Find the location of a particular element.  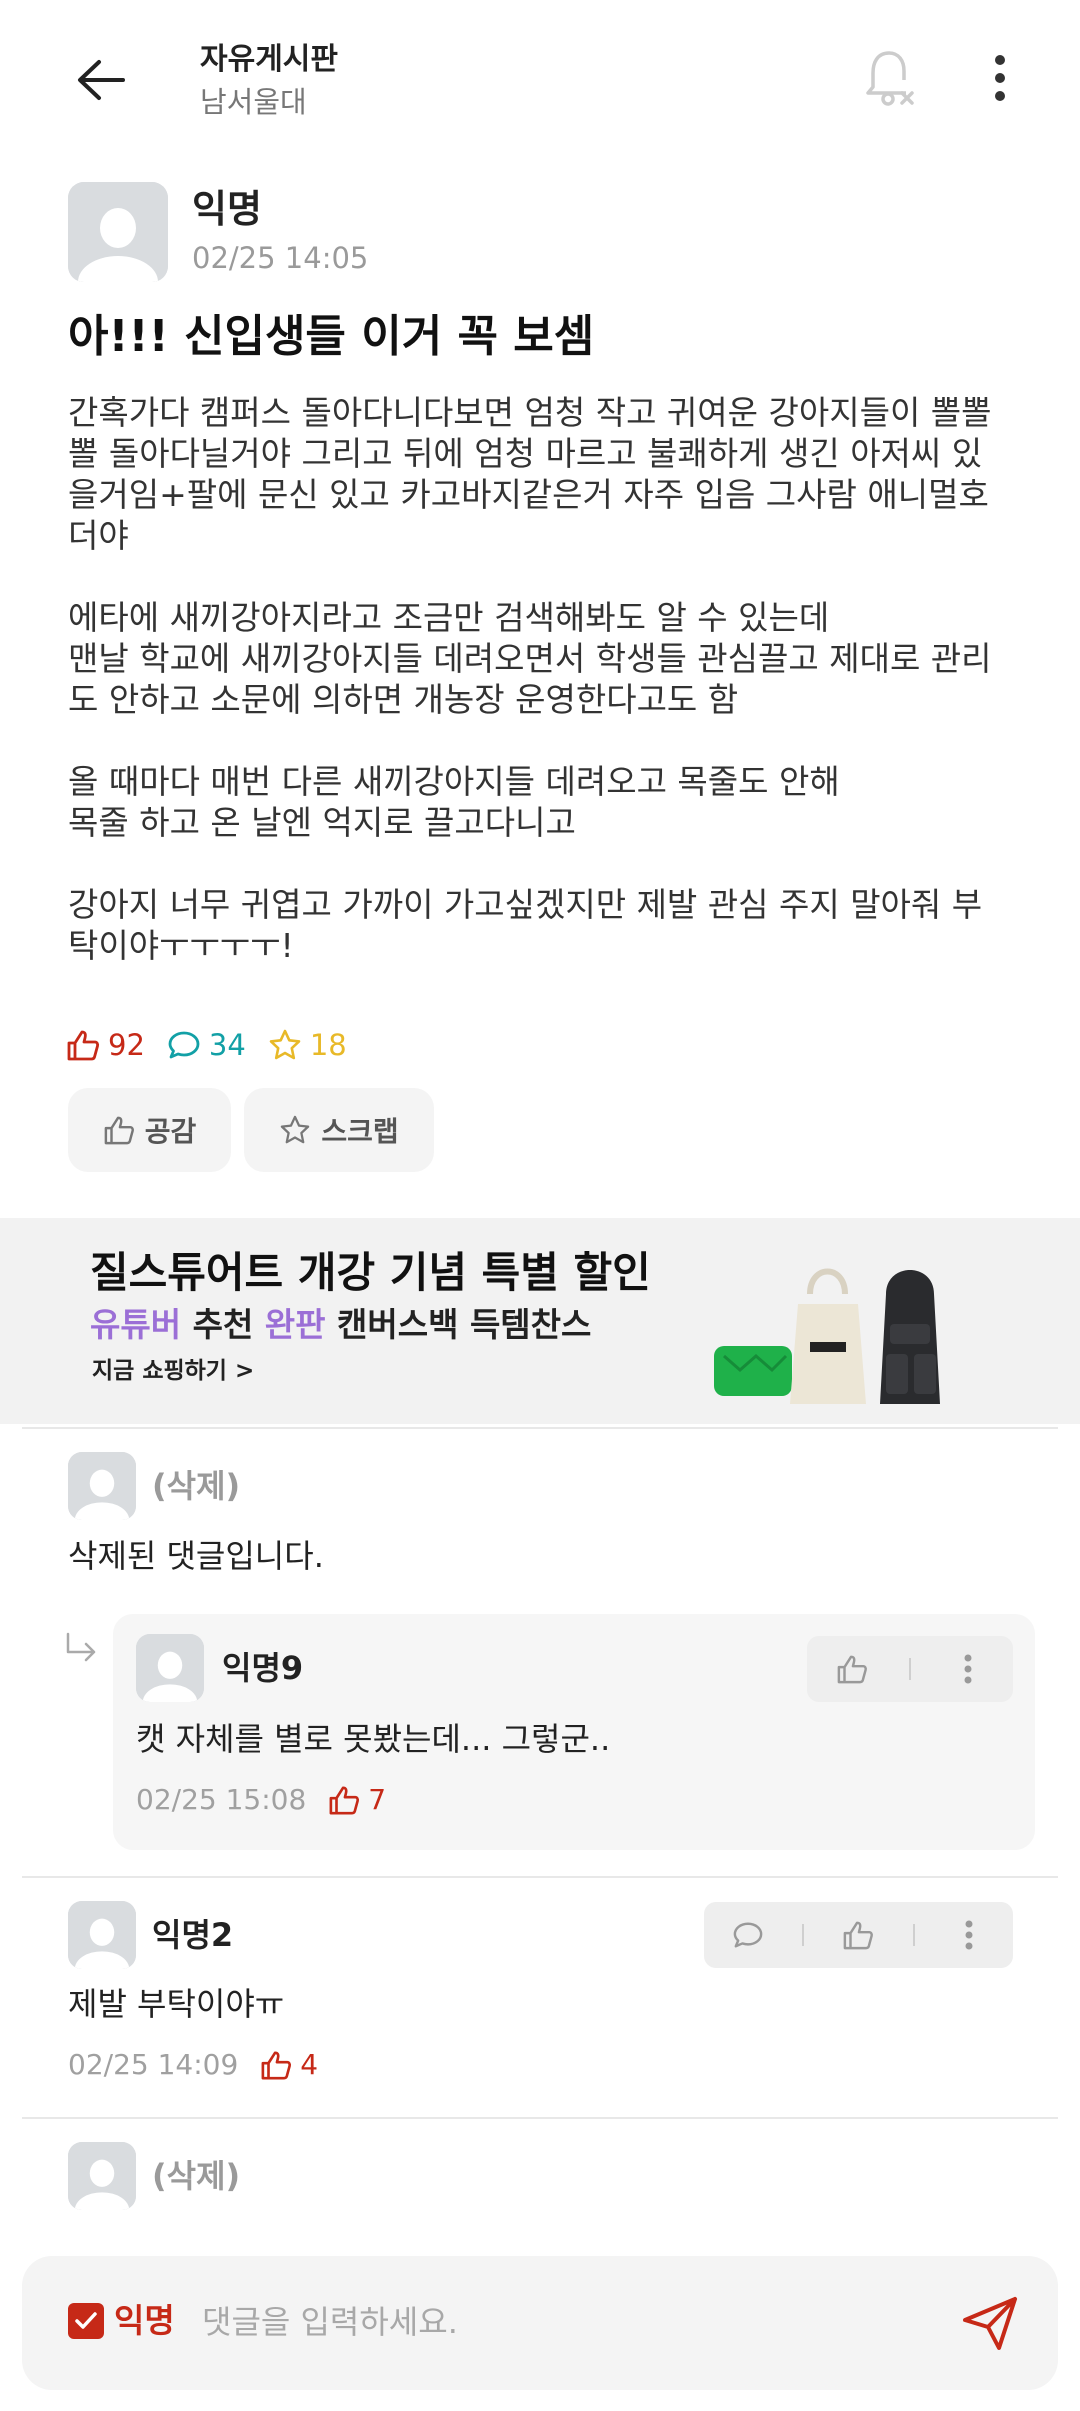

post-title: 아!!! 신입생들 이거 꼭 보셈 is located at coordinates (331, 336).